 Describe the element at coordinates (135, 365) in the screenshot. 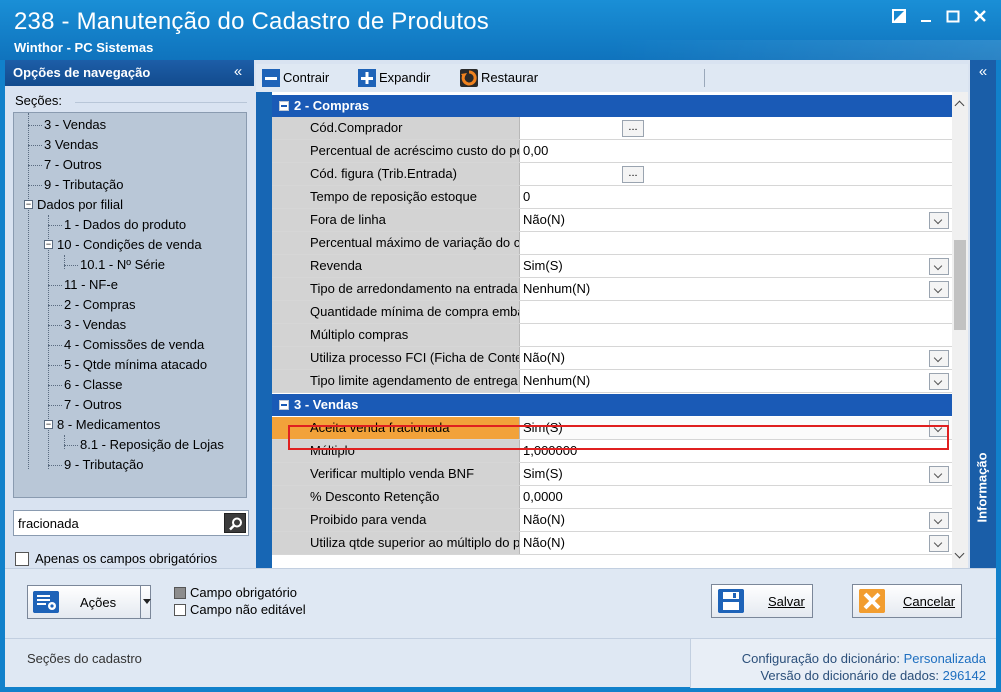

I see `tree-item: 5 - Qtde mínima atacado` at that location.